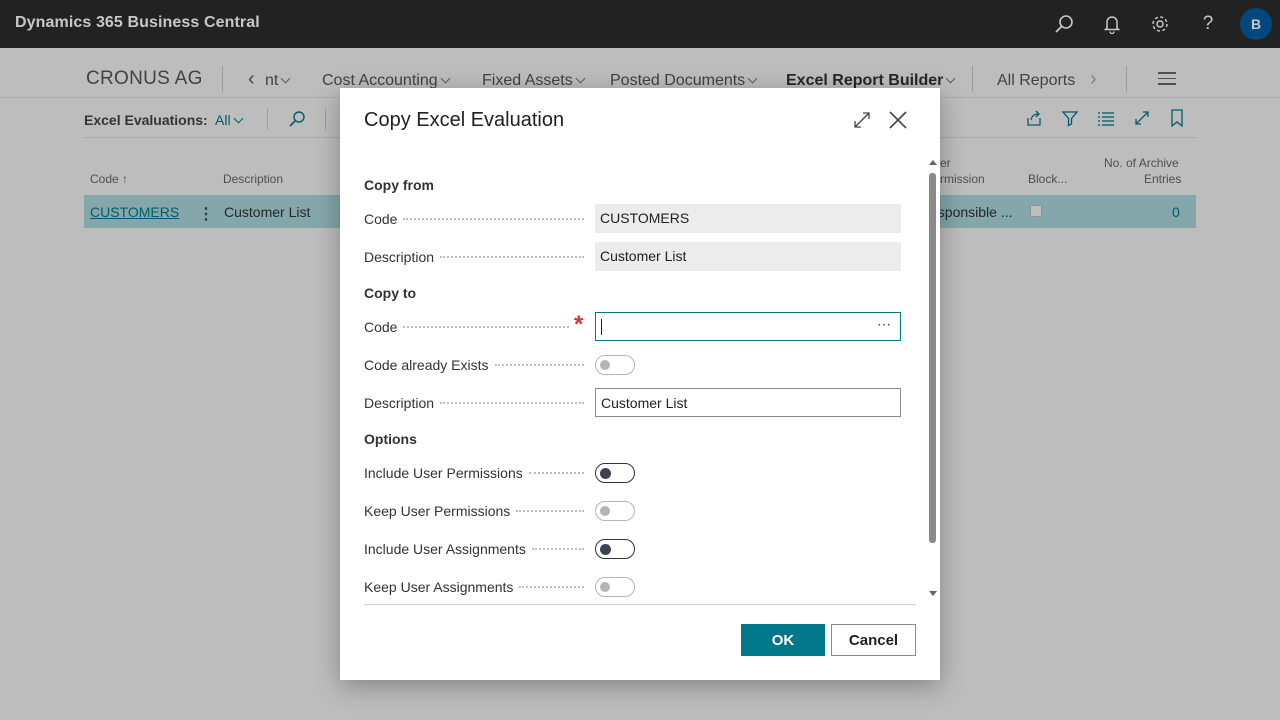 The height and width of the screenshot is (720, 1280). What do you see at coordinates (466, 327) in the screenshot?
I see `field-label-to-code: Code` at bounding box center [466, 327].